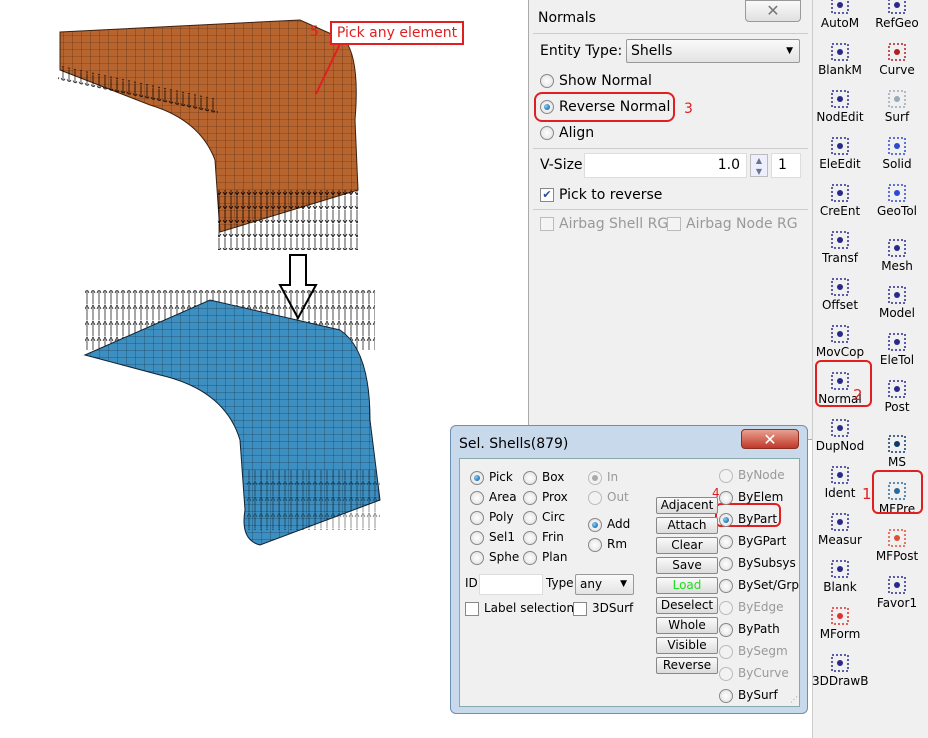 This screenshot has height=738, width=928. Describe the element at coordinates (545, 497) in the screenshot. I see `radio-prox: Prox` at that location.